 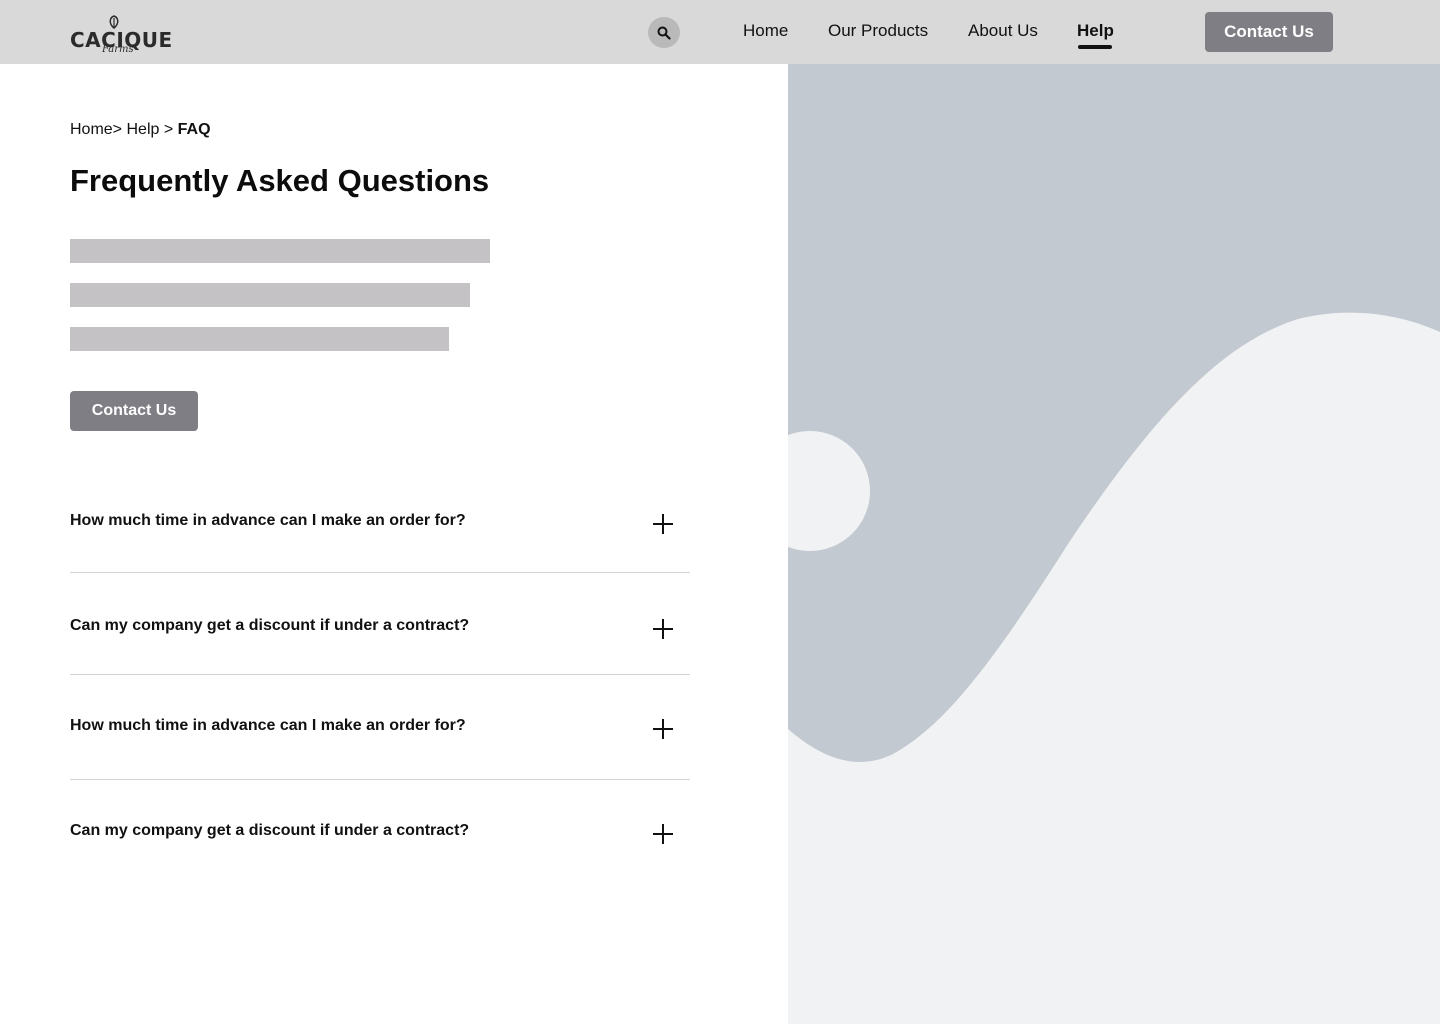 What do you see at coordinates (1269, 32) in the screenshot?
I see `header-contact-button: Contact Us` at bounding box center [1269, 32].